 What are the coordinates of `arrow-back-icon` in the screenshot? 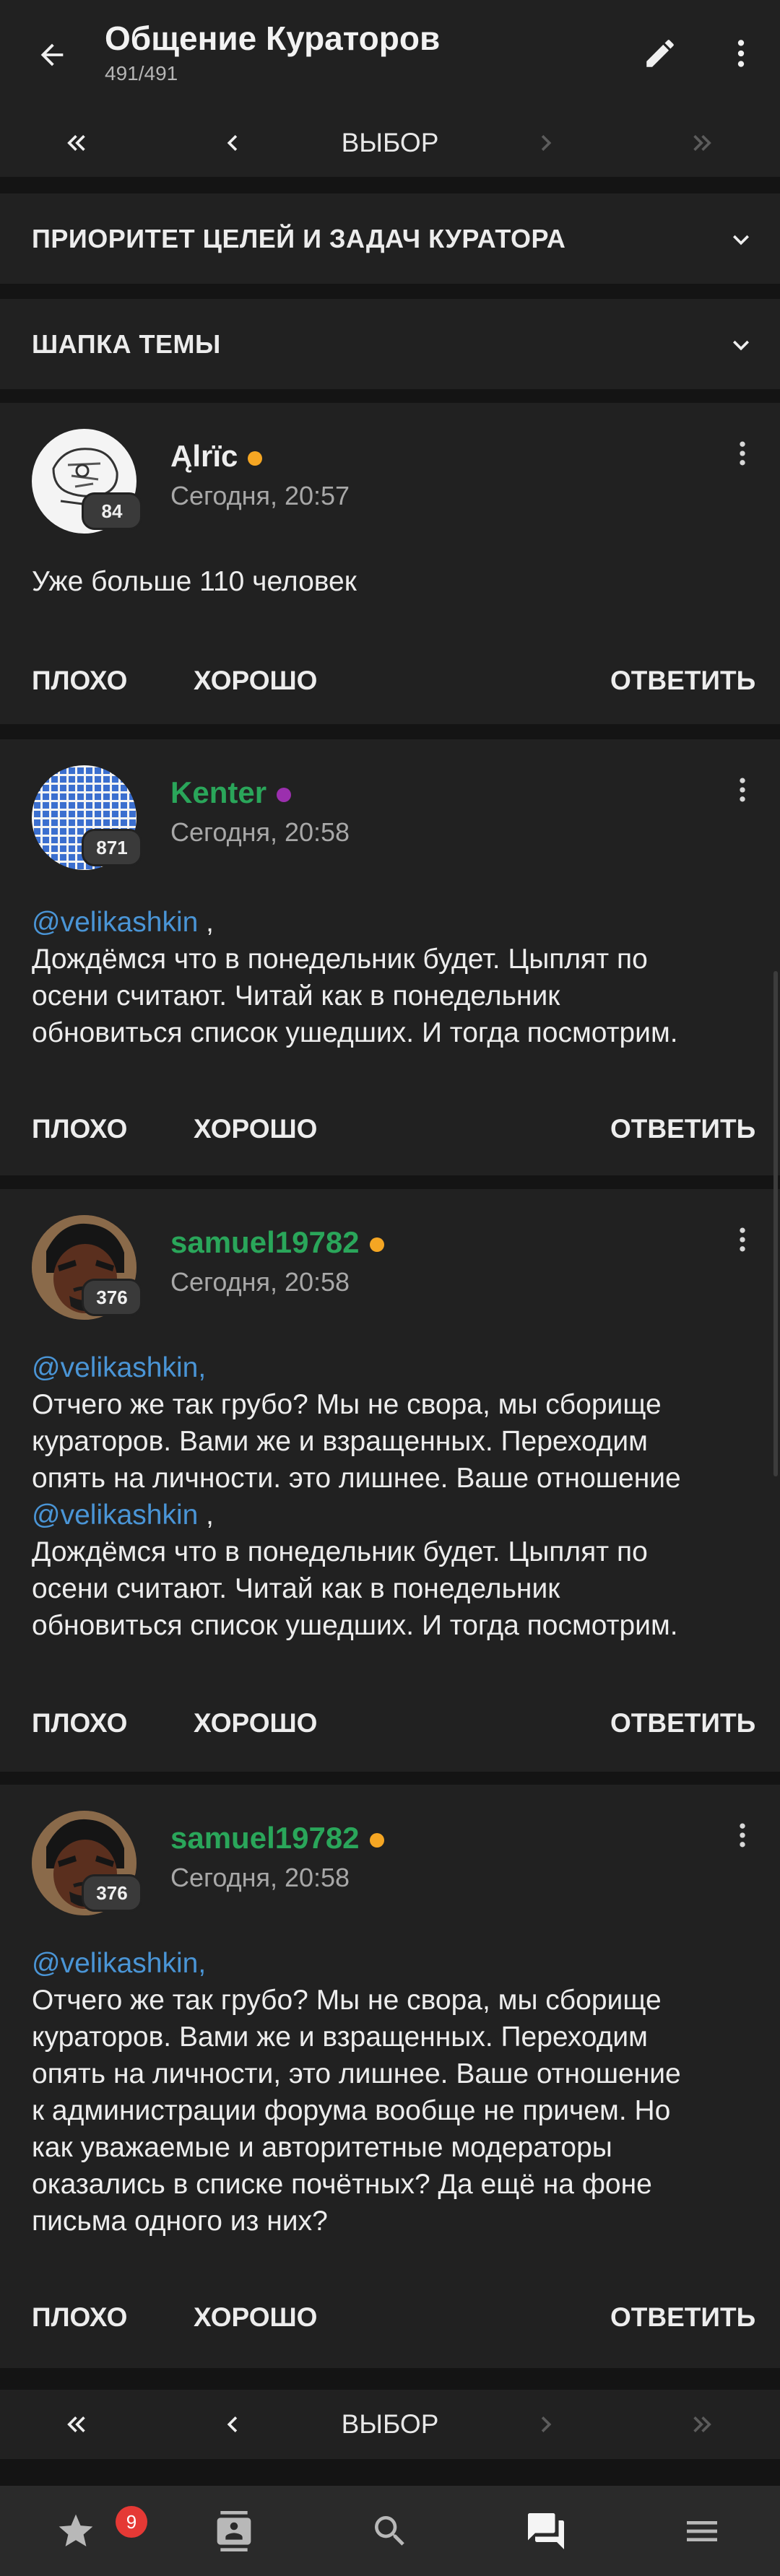 It's located at (52, 54).